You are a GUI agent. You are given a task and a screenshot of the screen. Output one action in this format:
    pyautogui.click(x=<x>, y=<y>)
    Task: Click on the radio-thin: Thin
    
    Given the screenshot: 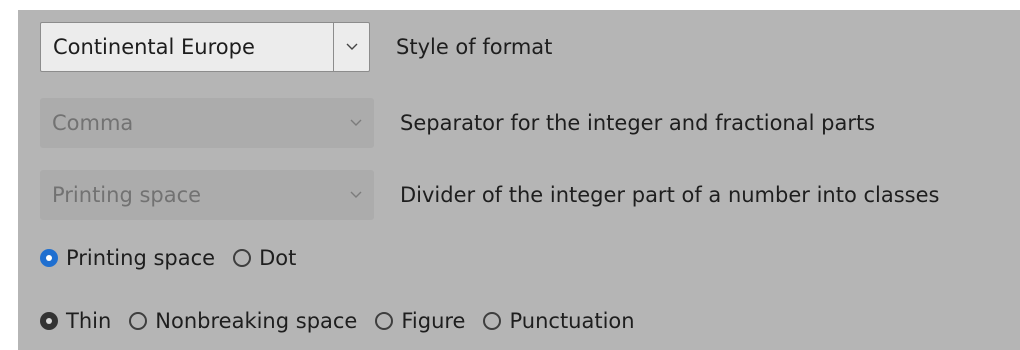 What is the action you would take?
    pyautogui.click(x=75, y=321)
    